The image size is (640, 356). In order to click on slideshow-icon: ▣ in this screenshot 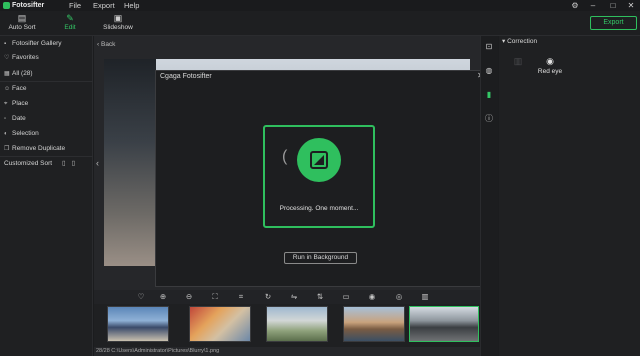, I will do `click(118, 18)`.